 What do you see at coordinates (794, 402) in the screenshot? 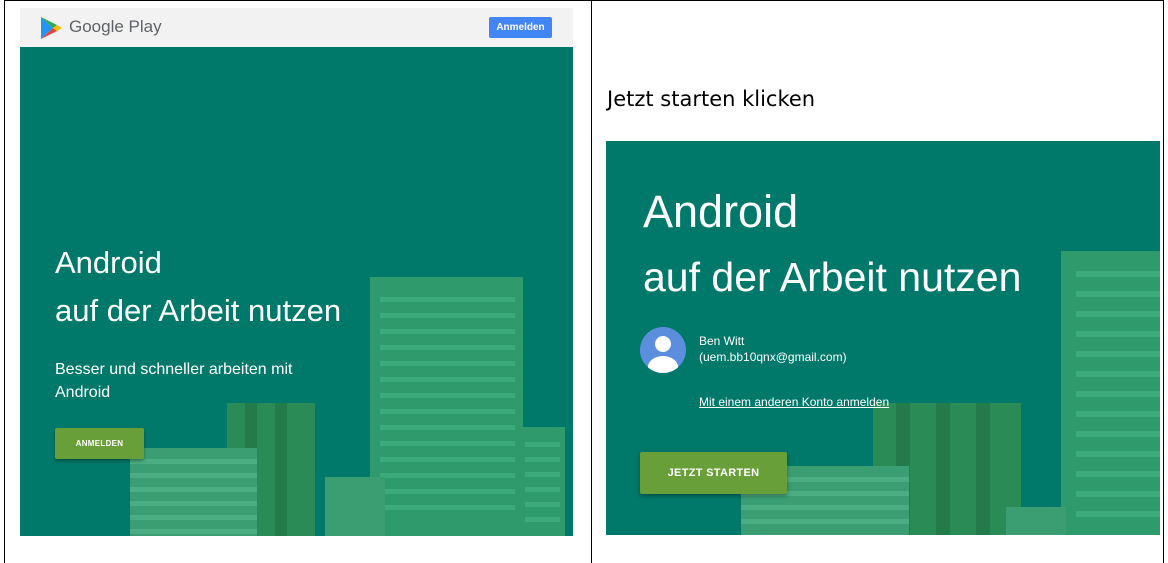
I see `other-account-link: Mit einem anderen Konto anmelden` at bounding box center [794, 402].